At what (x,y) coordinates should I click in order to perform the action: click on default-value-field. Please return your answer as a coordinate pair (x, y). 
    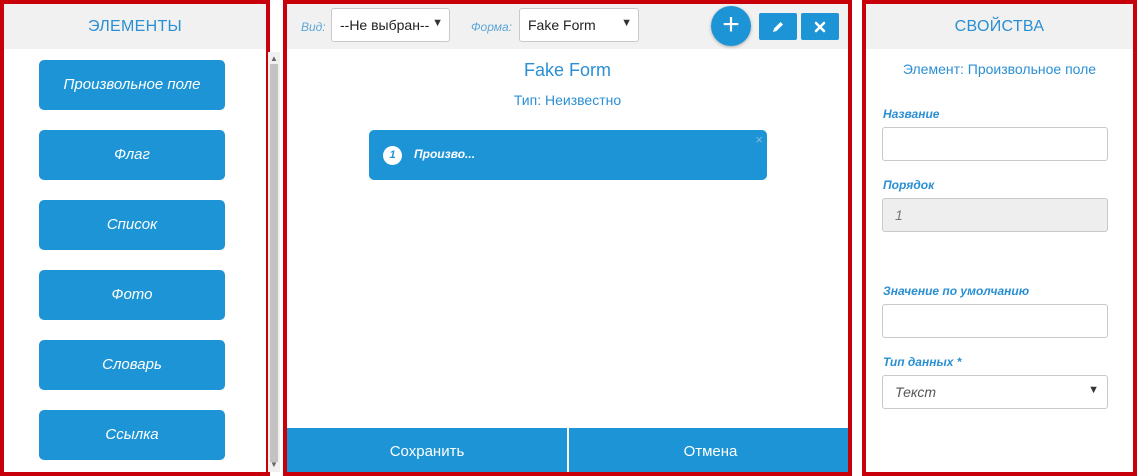
    Looking at the image, I should click on (995, 321).